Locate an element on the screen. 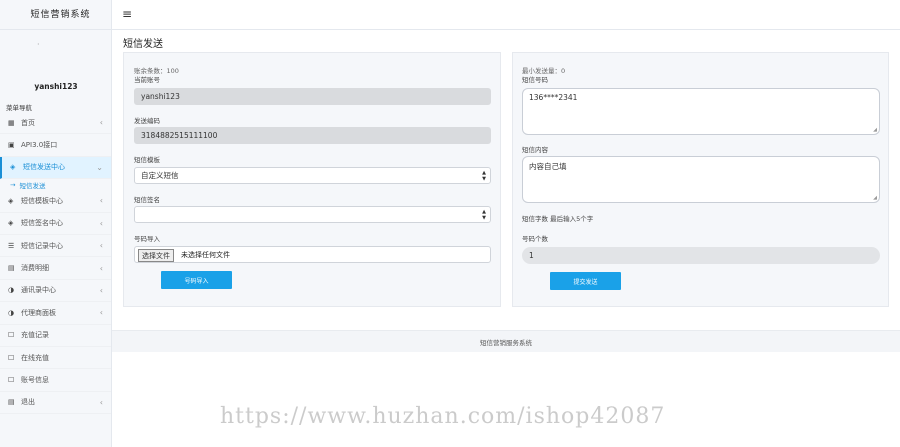  sidebar-subitem-label: 短信发送 is located at coordinates (32, 185).